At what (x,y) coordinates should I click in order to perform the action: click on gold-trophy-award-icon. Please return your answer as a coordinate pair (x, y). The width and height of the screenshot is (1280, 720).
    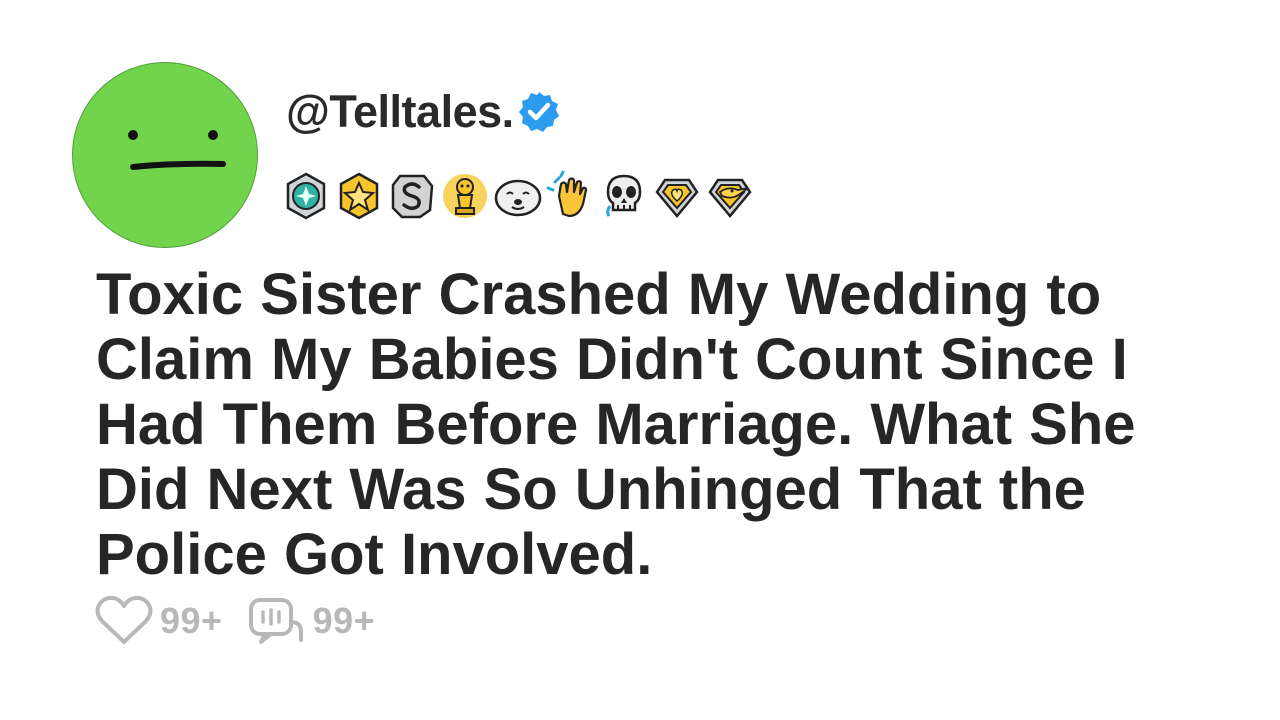
    Looking at the image, I should click on (465, 196).